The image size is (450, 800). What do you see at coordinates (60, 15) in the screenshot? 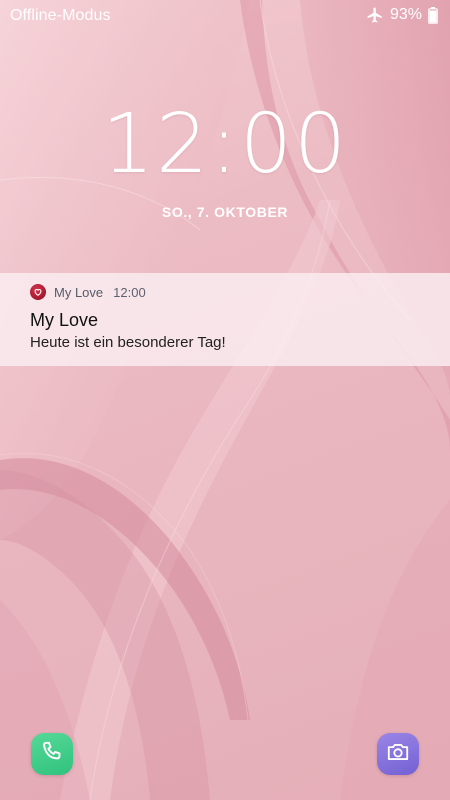
I see `network-status-label: Offline-Modus` at bounding box center [60, 15].